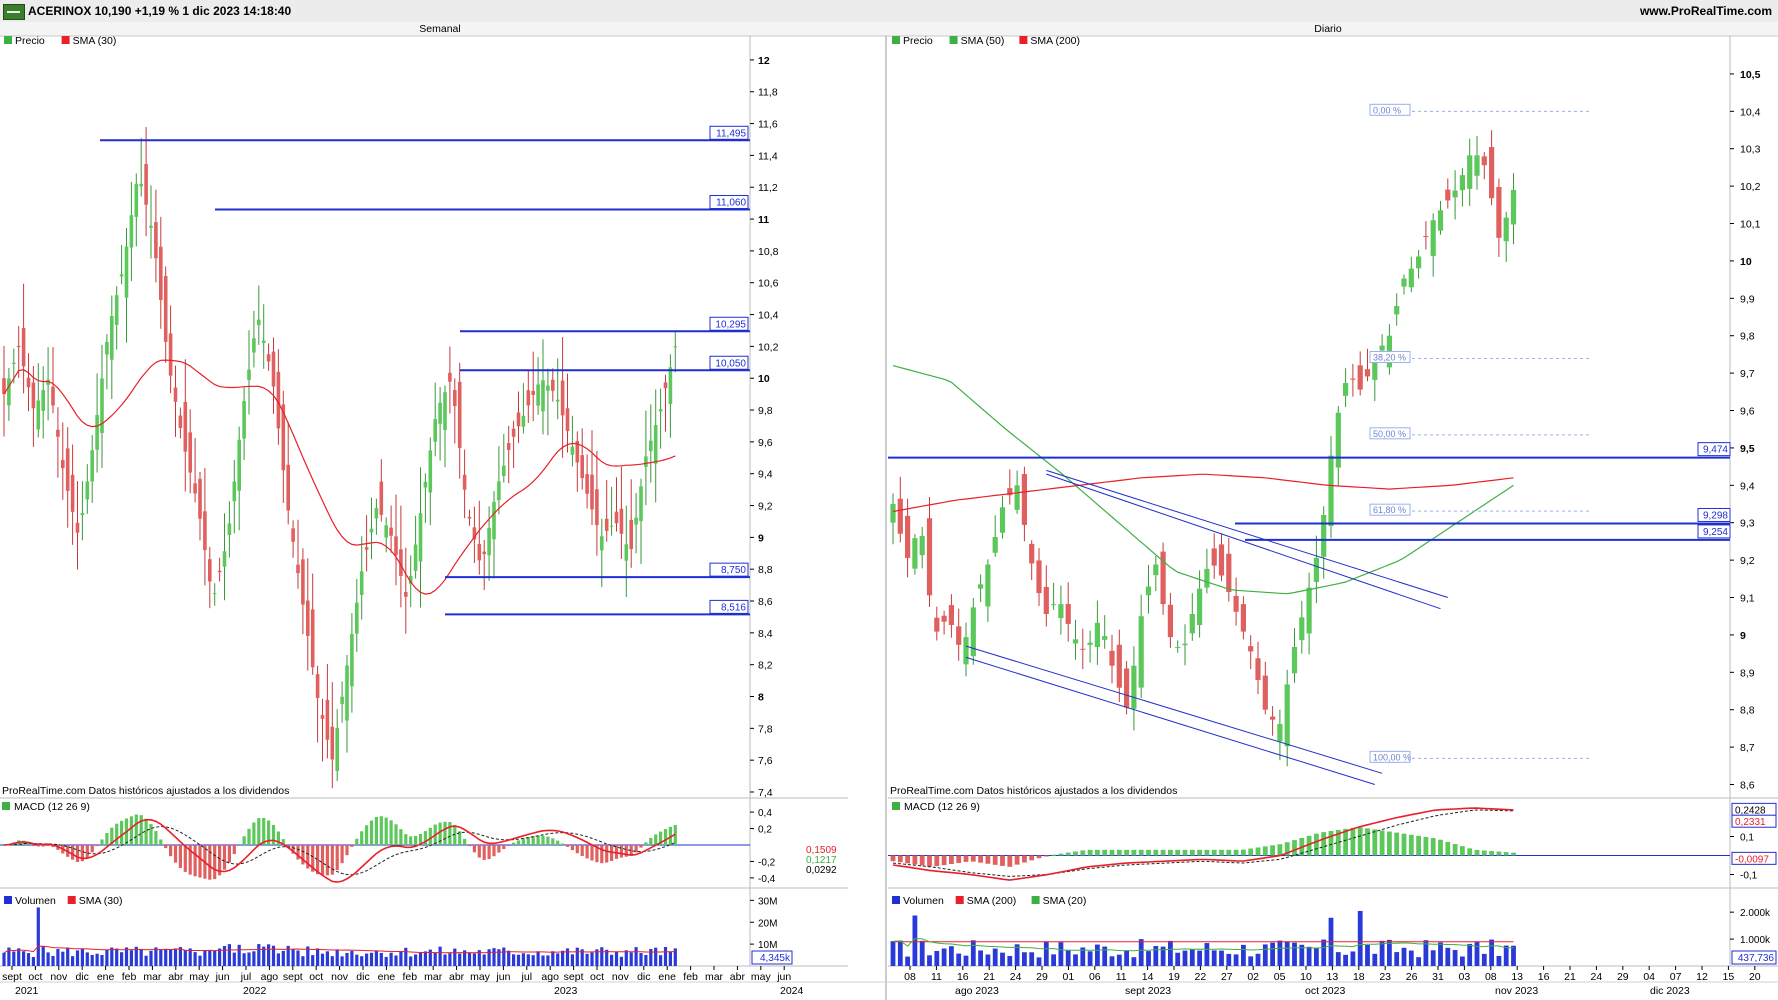 This screenshot has width=1778, height=1000. I want to click on site-link: www.ProRealTime.com, so click(1706, 11).